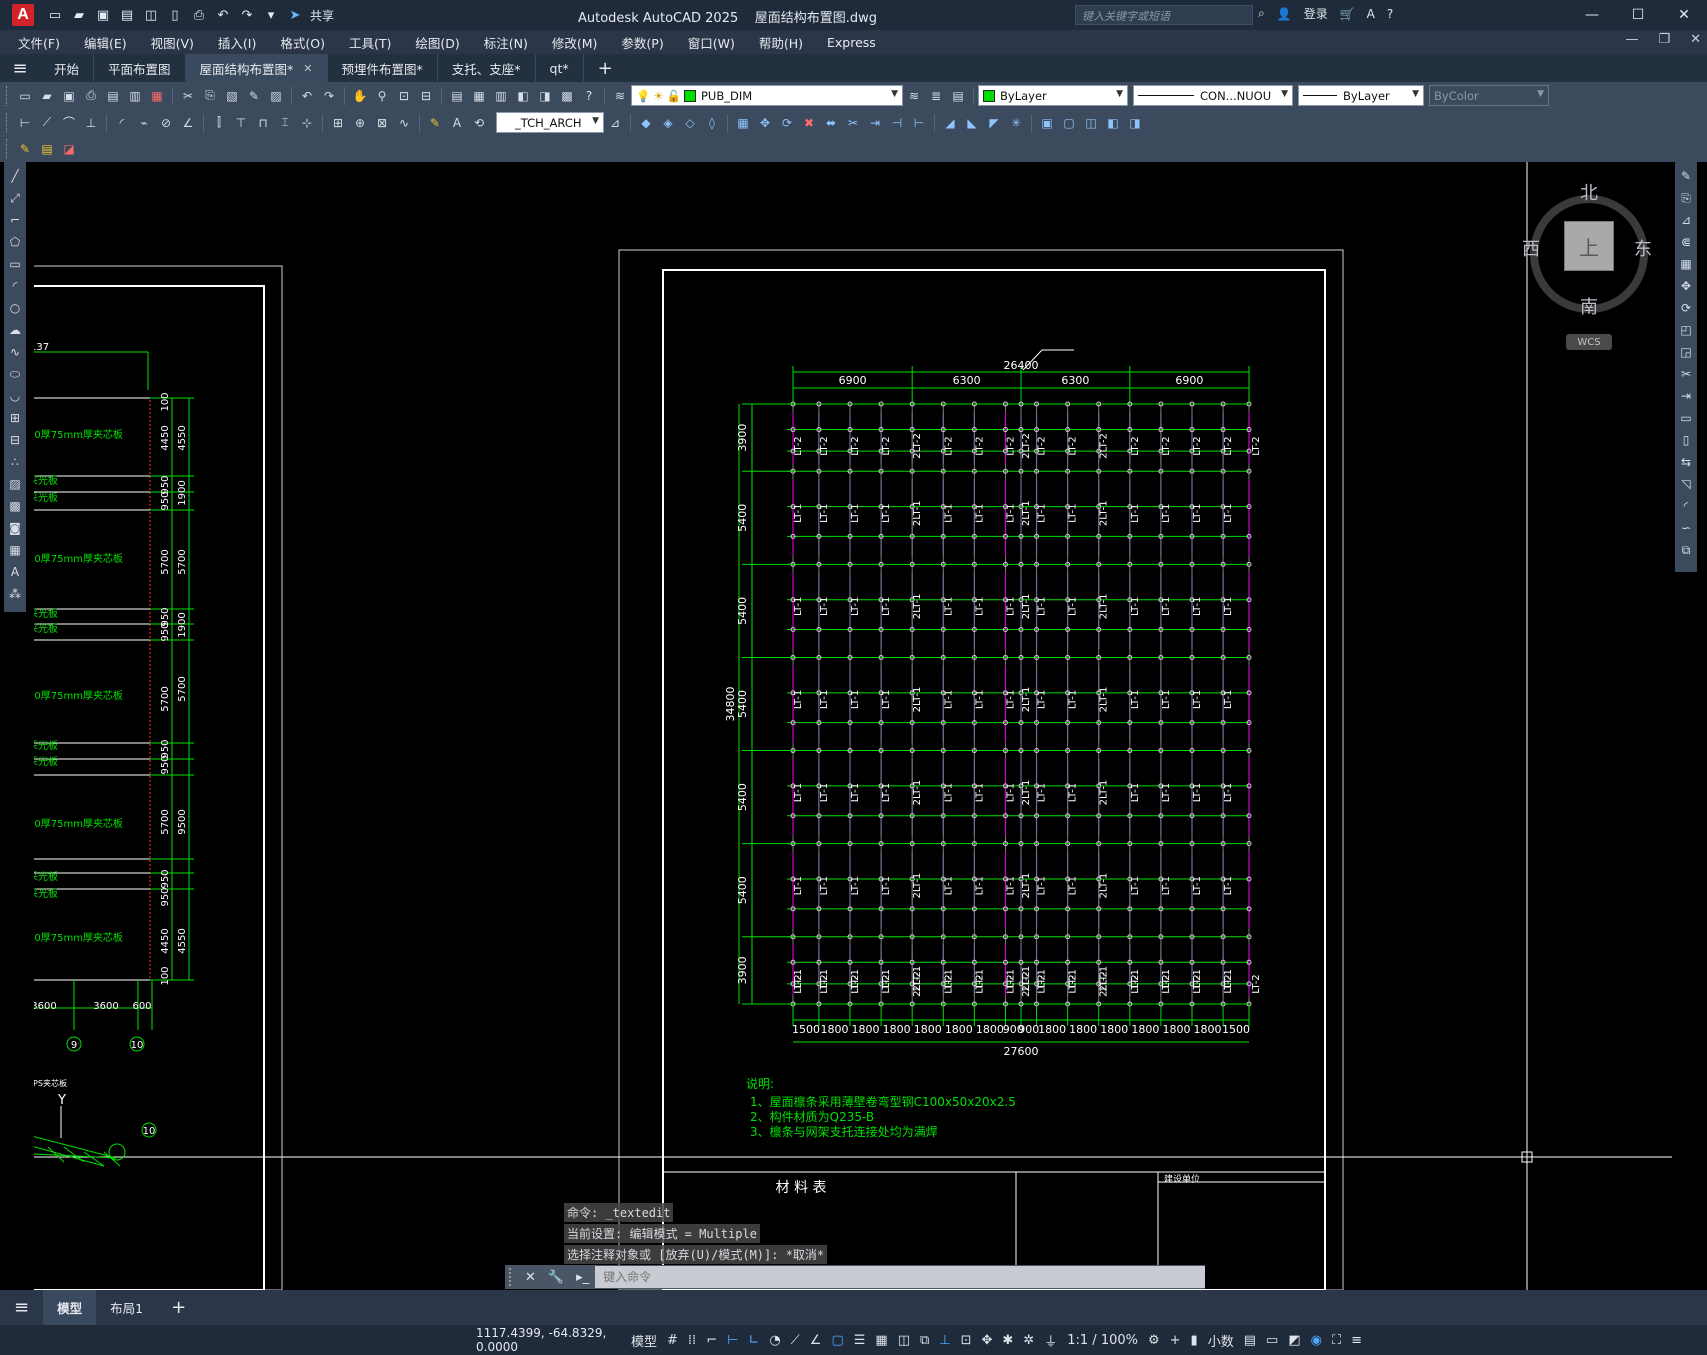 The height and width of the screenshot is (1355, 1707). Describe the element at coordinates (1686, 374) in the screenshot. I see `trim-icon: ✂` at that location.